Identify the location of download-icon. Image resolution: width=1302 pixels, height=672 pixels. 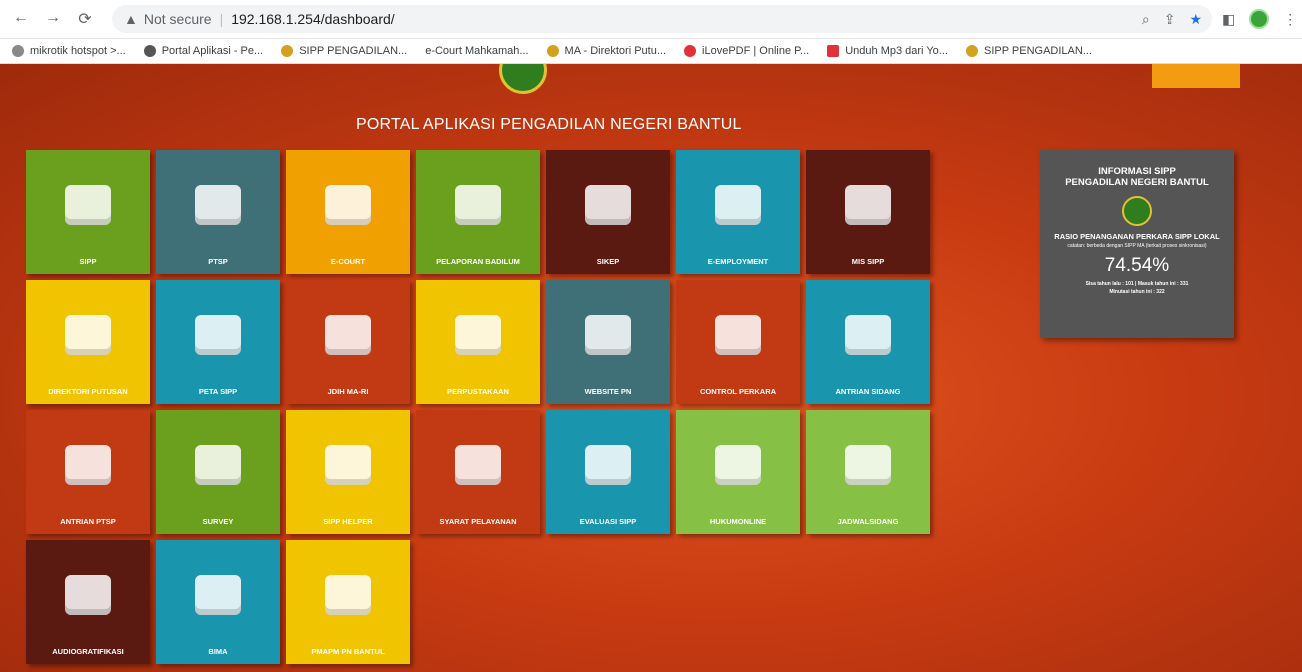
(833, 51).